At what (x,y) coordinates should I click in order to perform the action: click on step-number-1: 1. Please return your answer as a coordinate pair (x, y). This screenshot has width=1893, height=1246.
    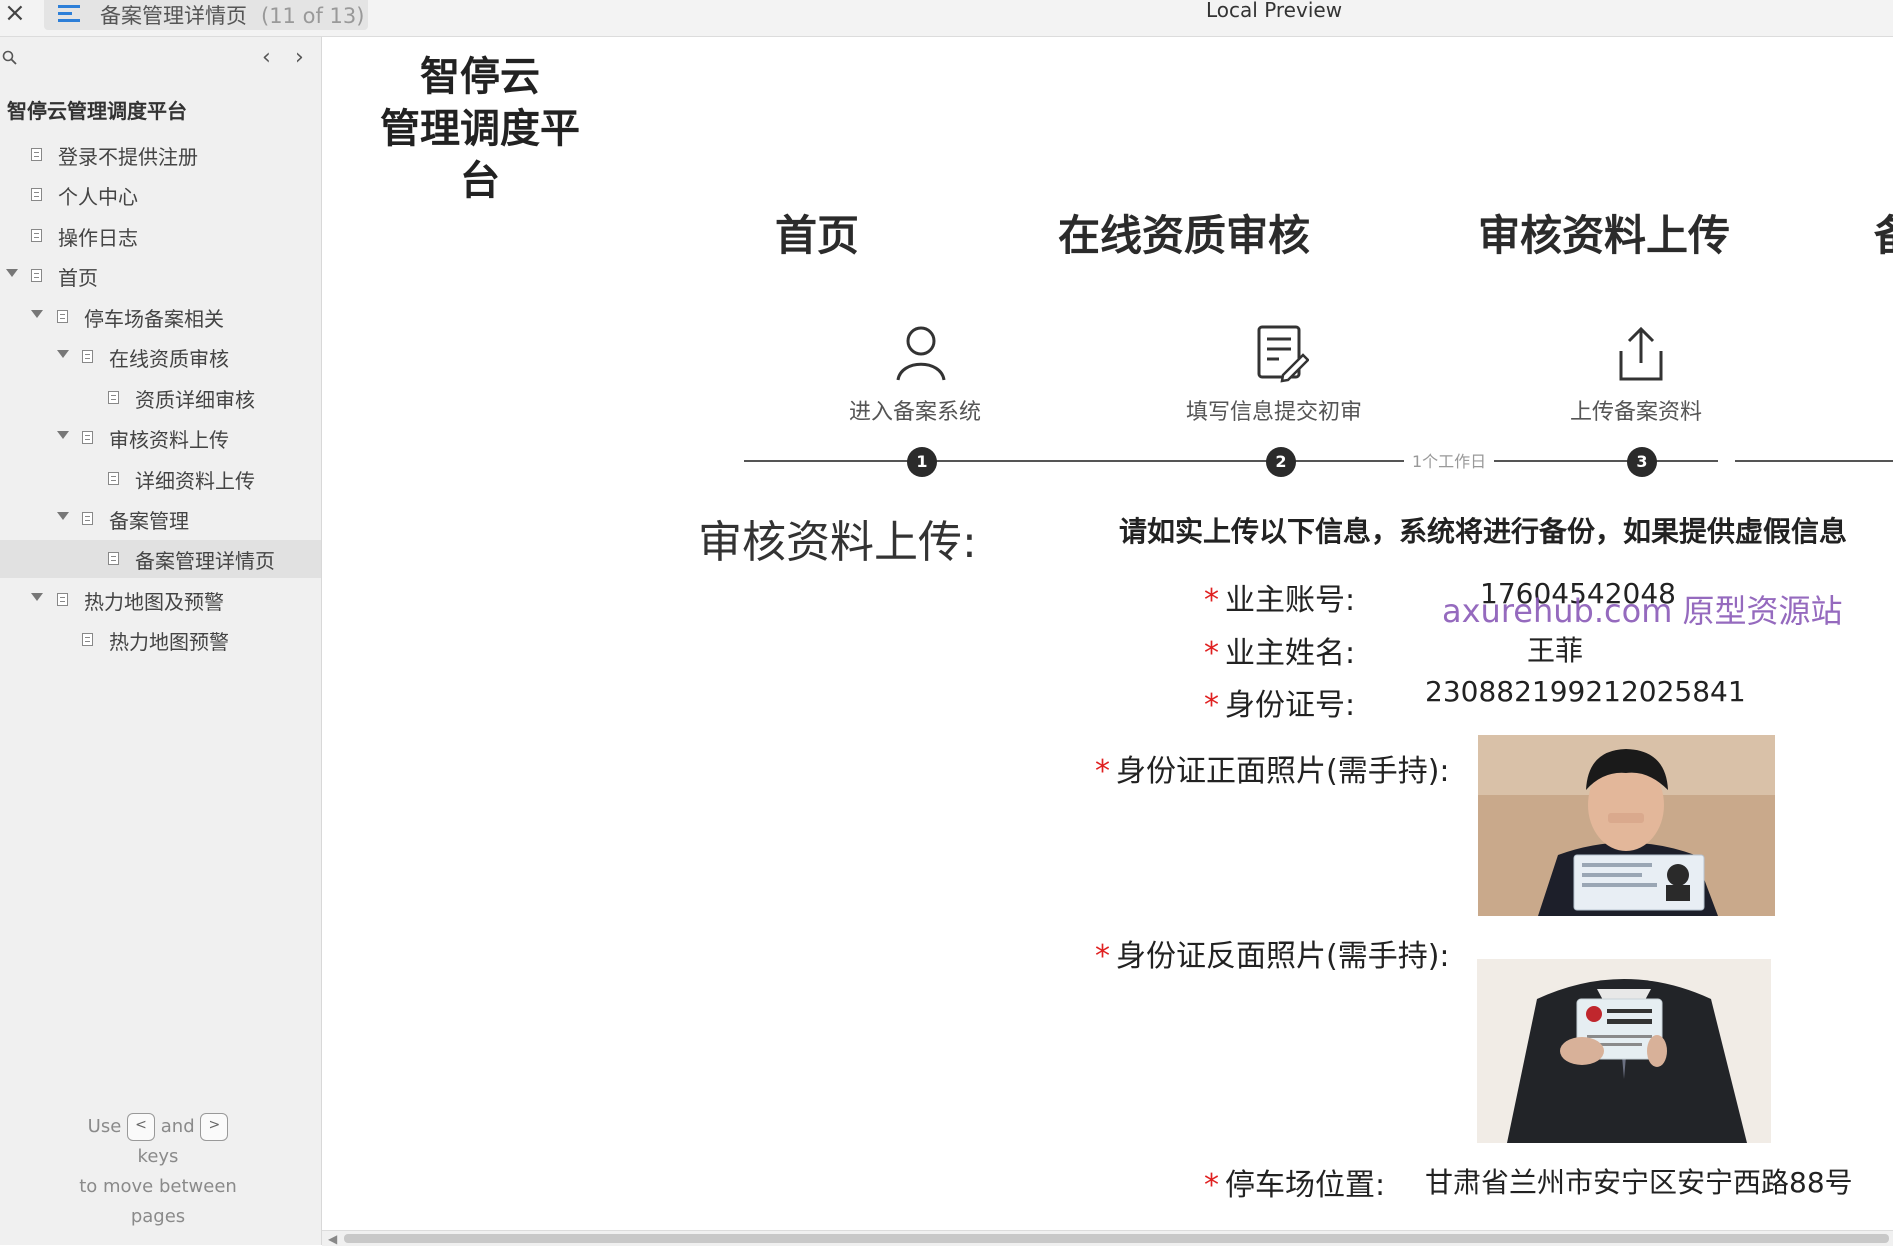
    Looking at the image, I should click on (922, 462).